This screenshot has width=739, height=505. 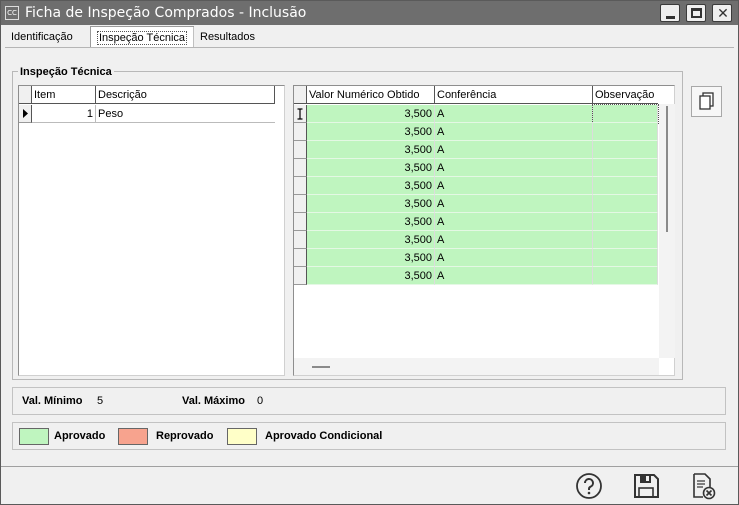 I want to click on column-header-valor: Valor Numérico Obtido, so click(x=371, y=95).